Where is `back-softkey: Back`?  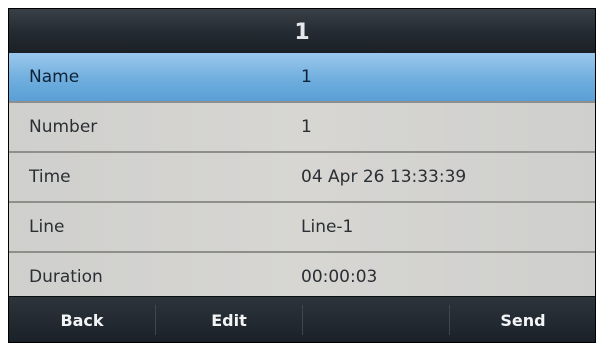 back-softkey: Back is located at coordinates (82, 319).